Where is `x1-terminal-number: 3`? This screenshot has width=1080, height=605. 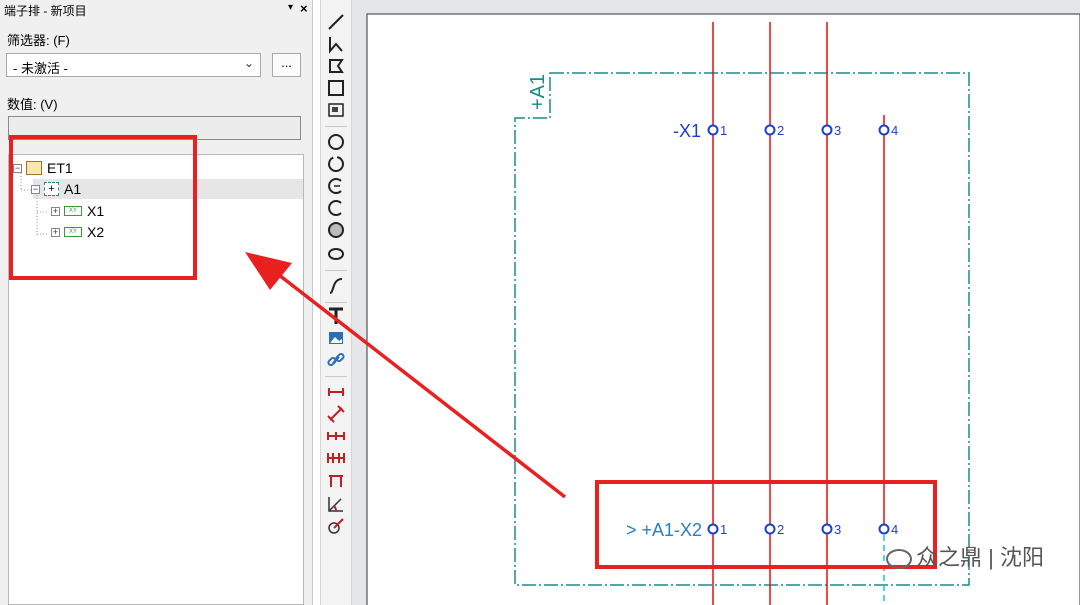 x1-terminal-number: 3 is located at coordinates (837, 130).